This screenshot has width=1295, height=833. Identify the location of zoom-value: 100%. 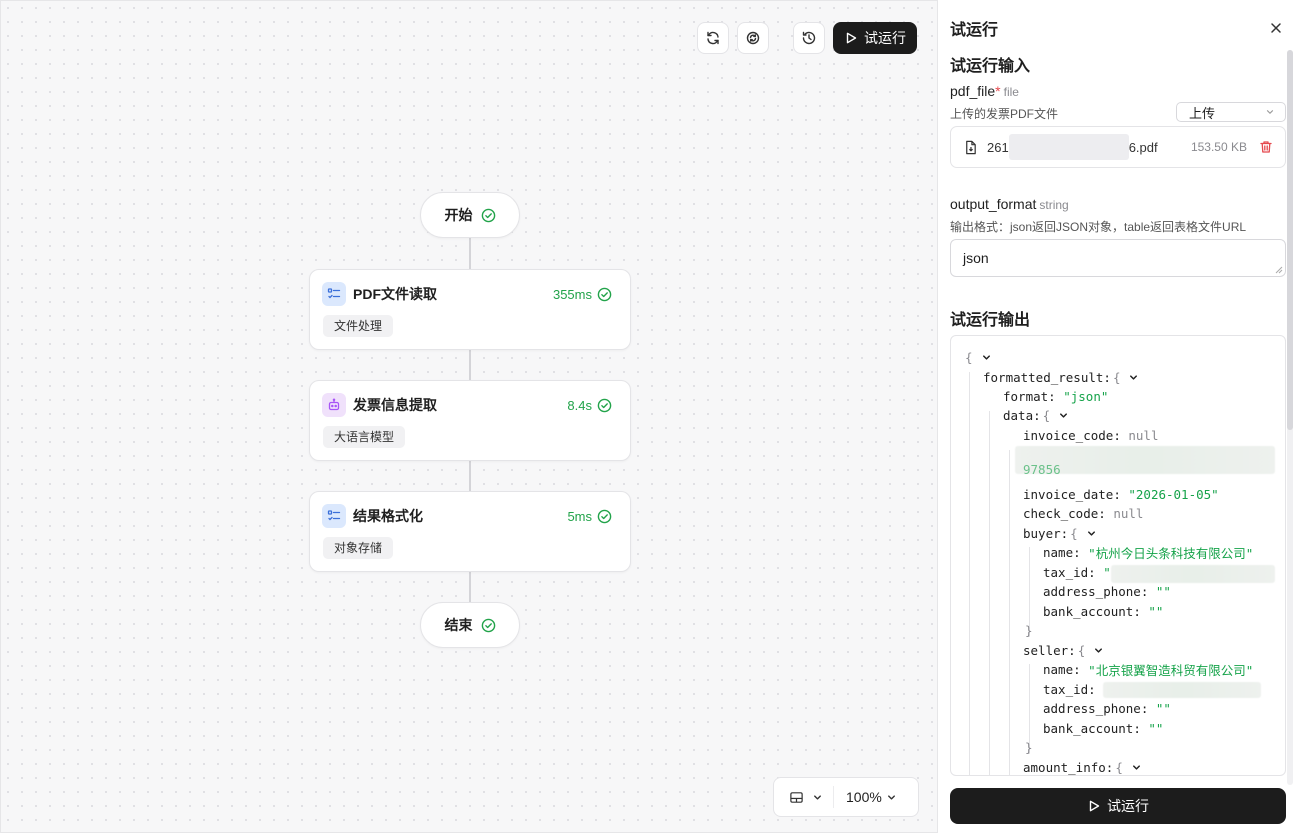
(864, 797).